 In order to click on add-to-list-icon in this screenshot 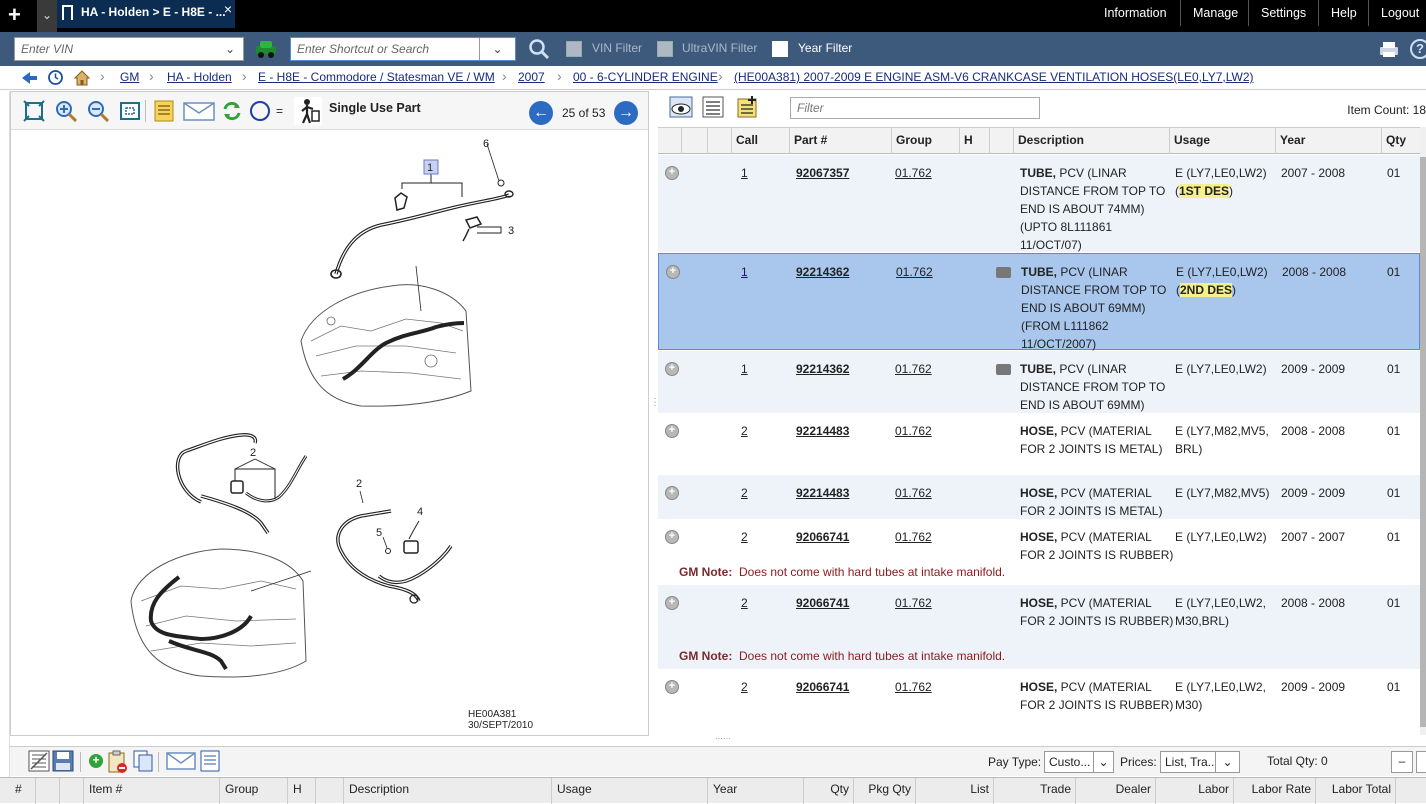, I will do `click(748, 107)`.